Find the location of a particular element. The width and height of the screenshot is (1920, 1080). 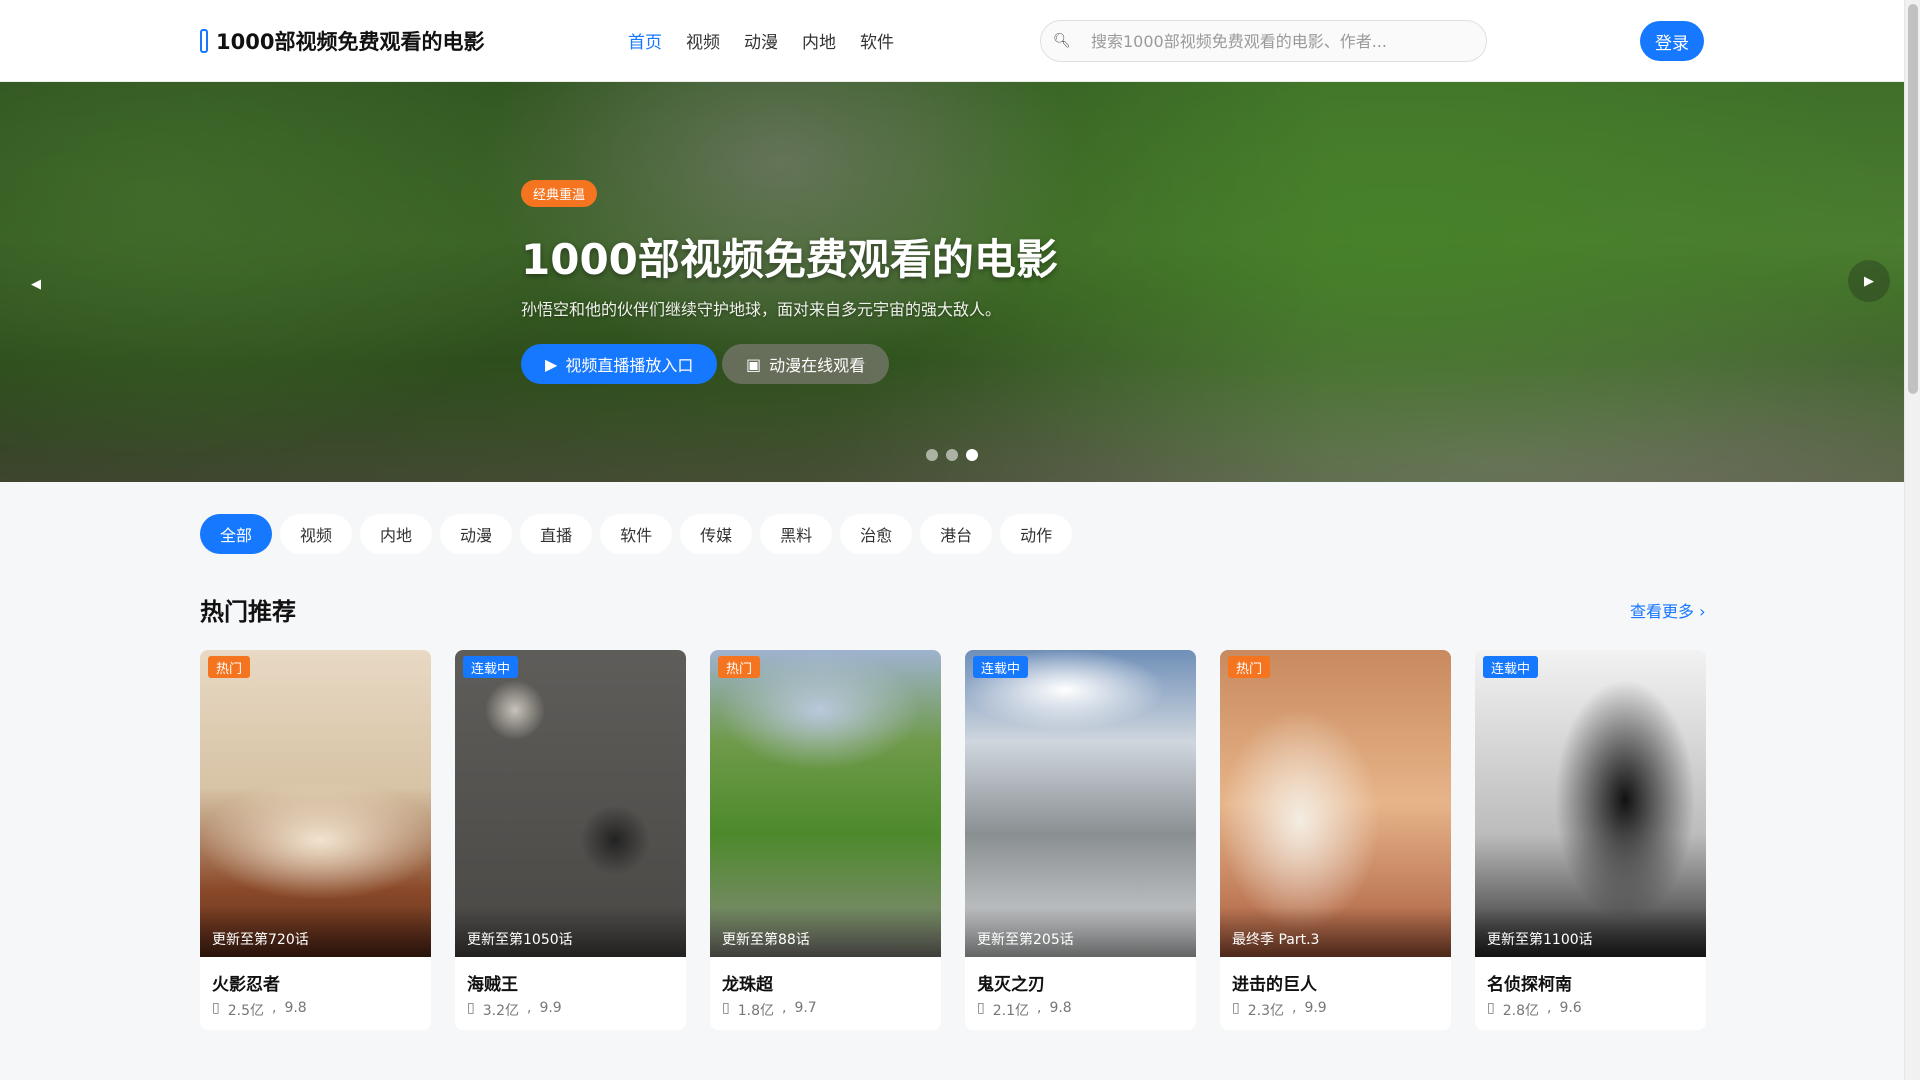

card-thumbnail: 热门 更新至第88话 is located at coordinates (825, 803).